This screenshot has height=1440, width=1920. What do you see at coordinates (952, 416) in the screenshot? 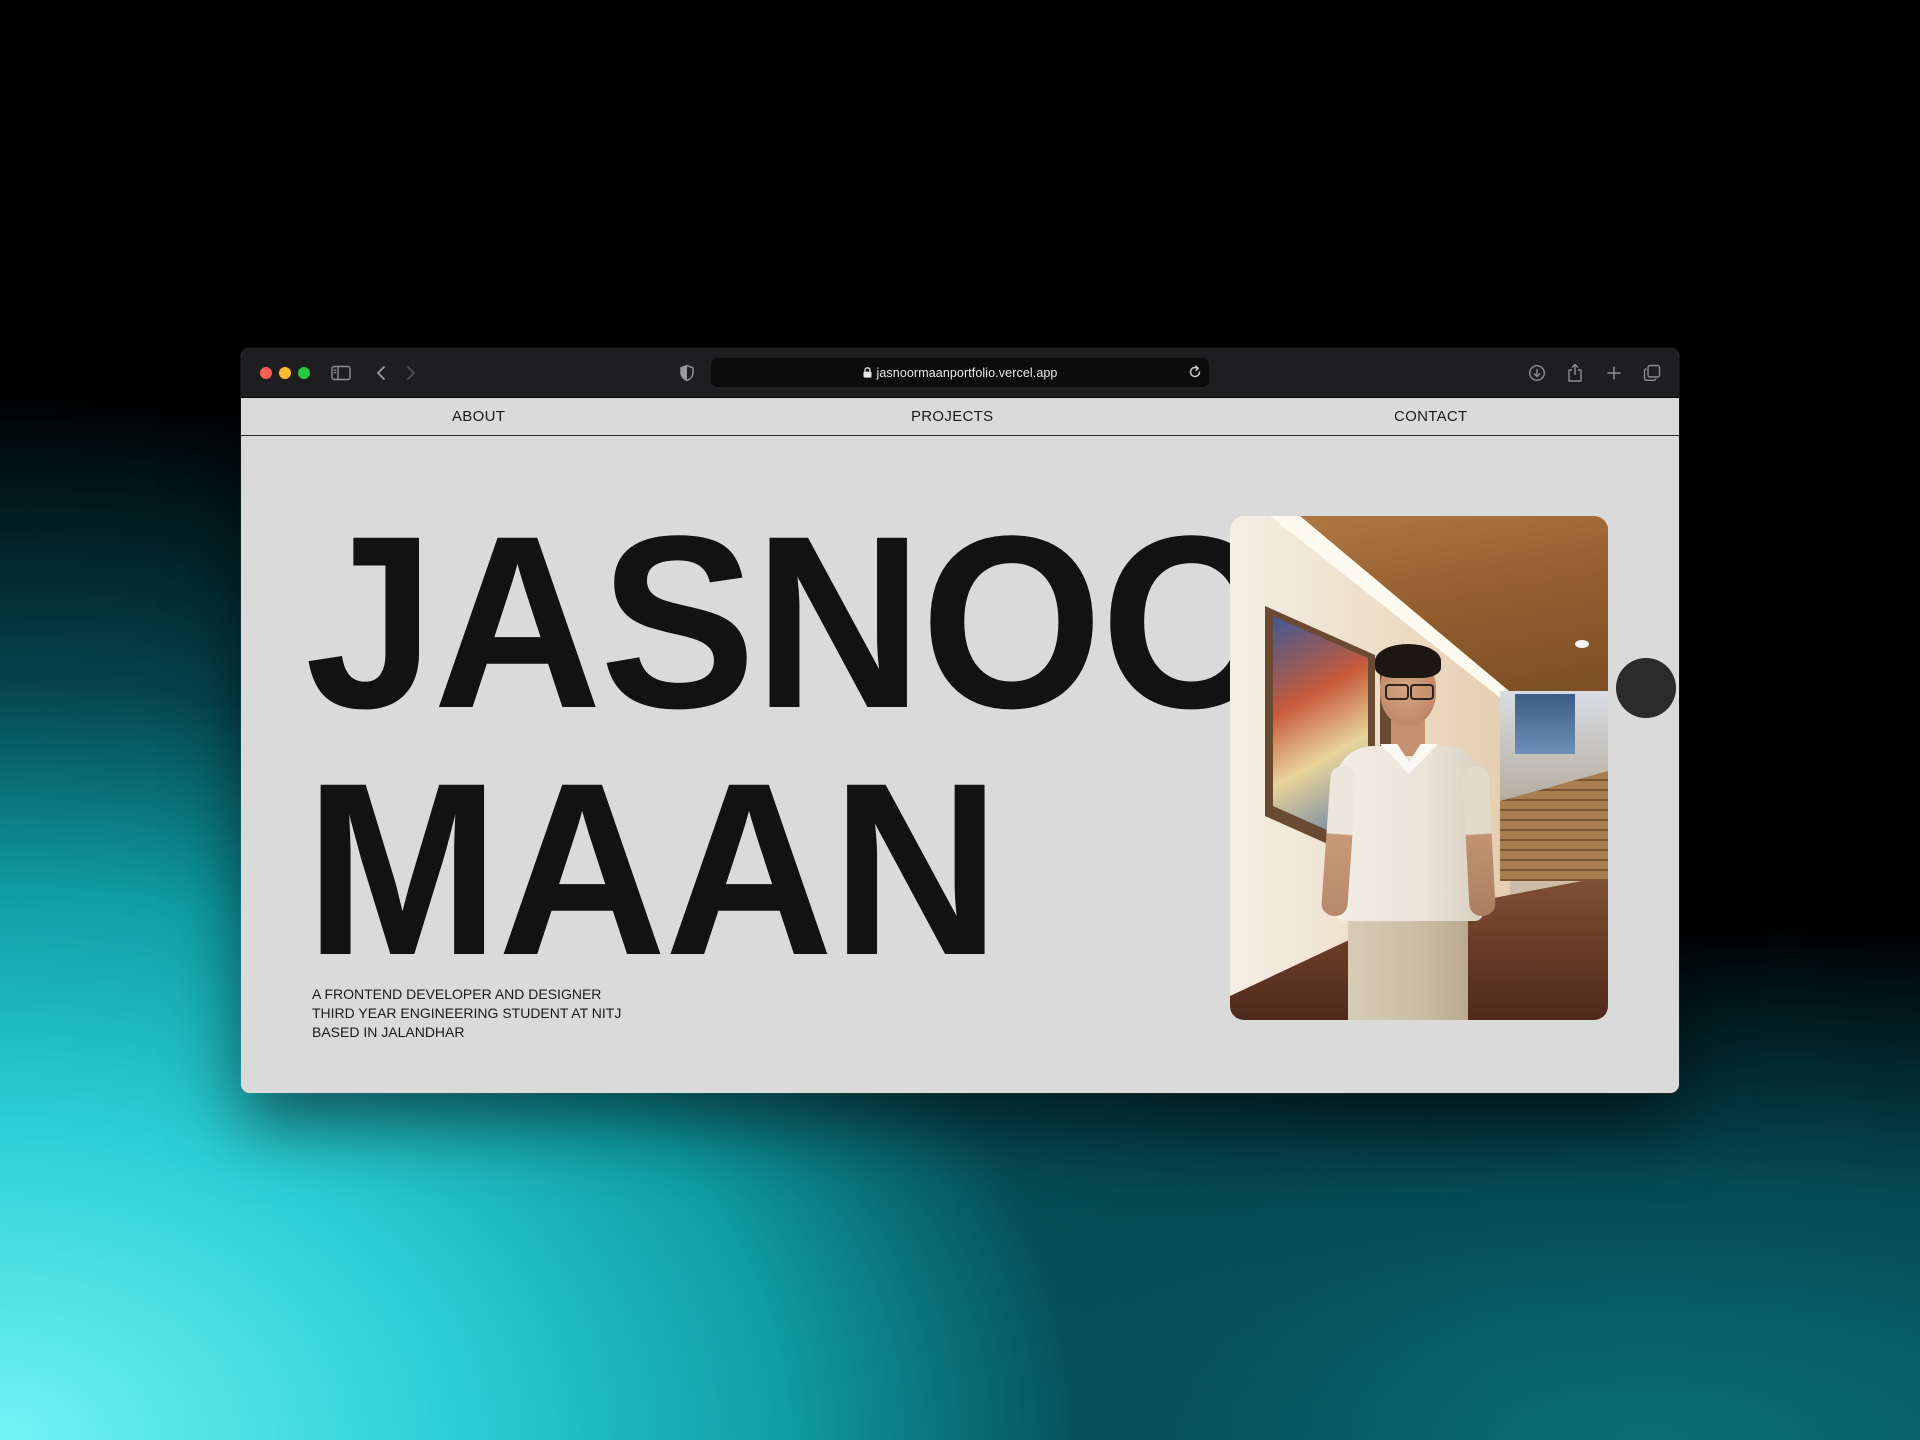
I see `nav-projects-link: PROJECTS` at bounding box center [952, 416].